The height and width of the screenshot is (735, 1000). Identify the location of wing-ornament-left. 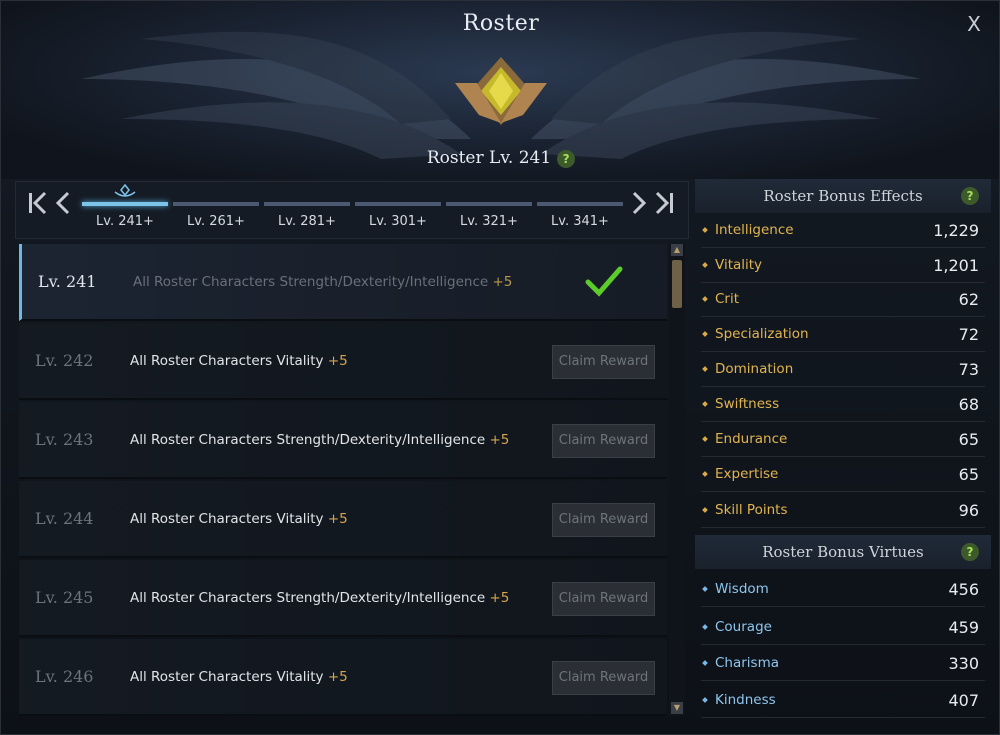
(276, 95).